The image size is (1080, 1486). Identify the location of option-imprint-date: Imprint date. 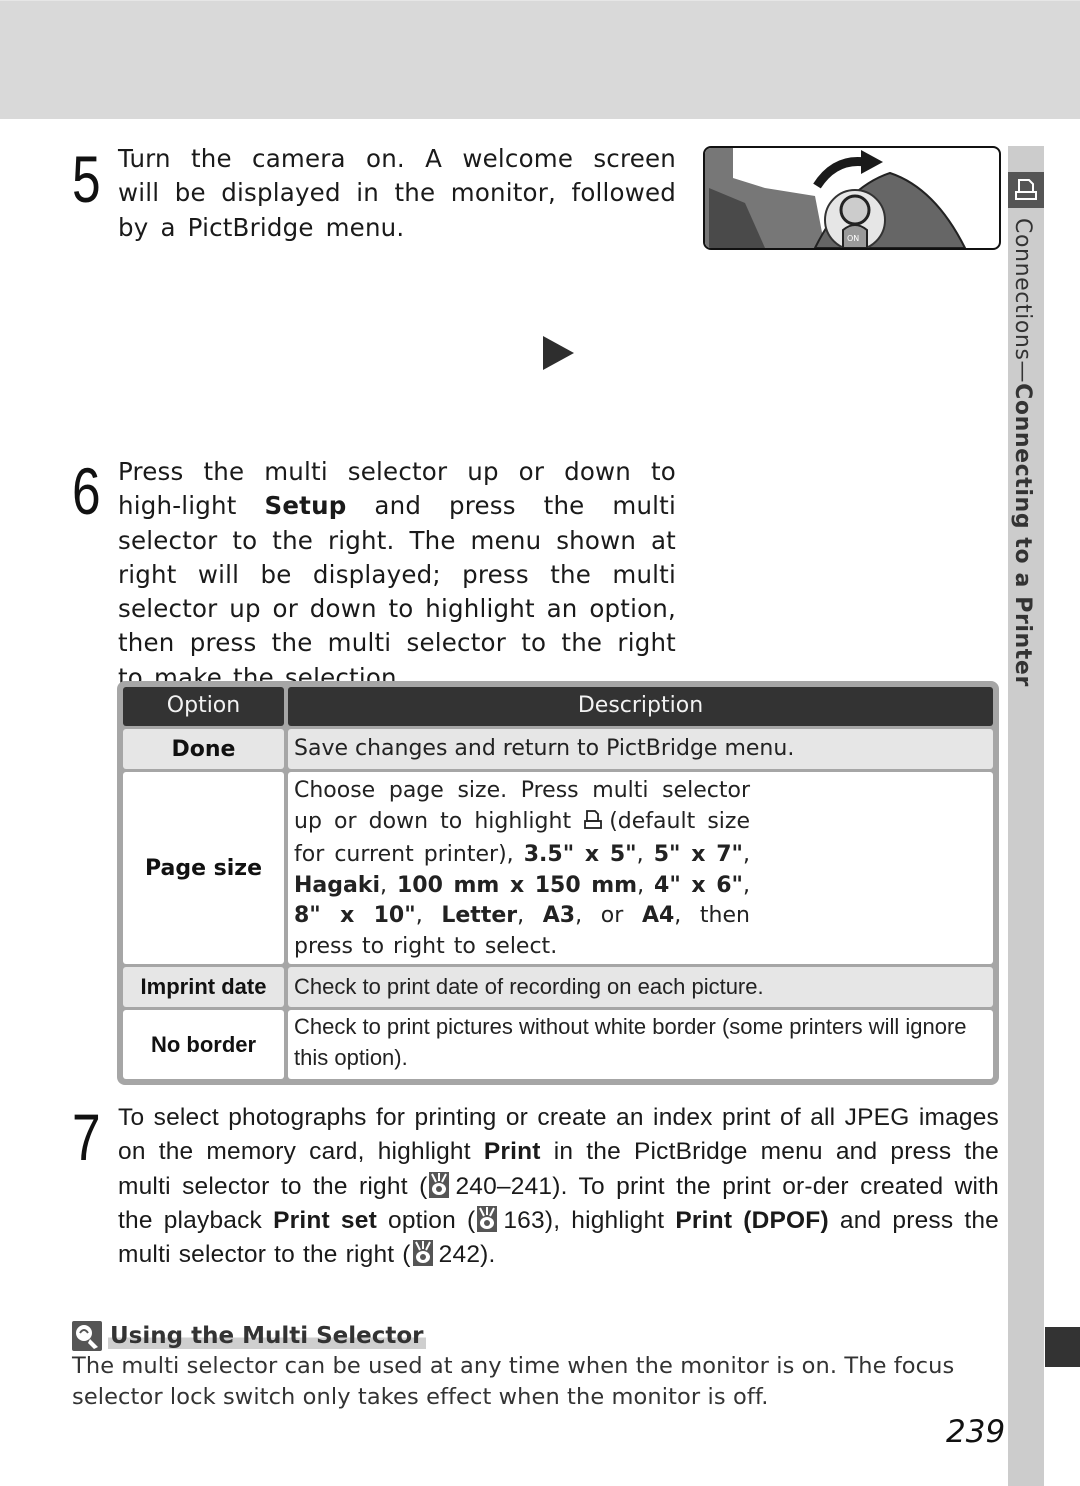
(203, 987).